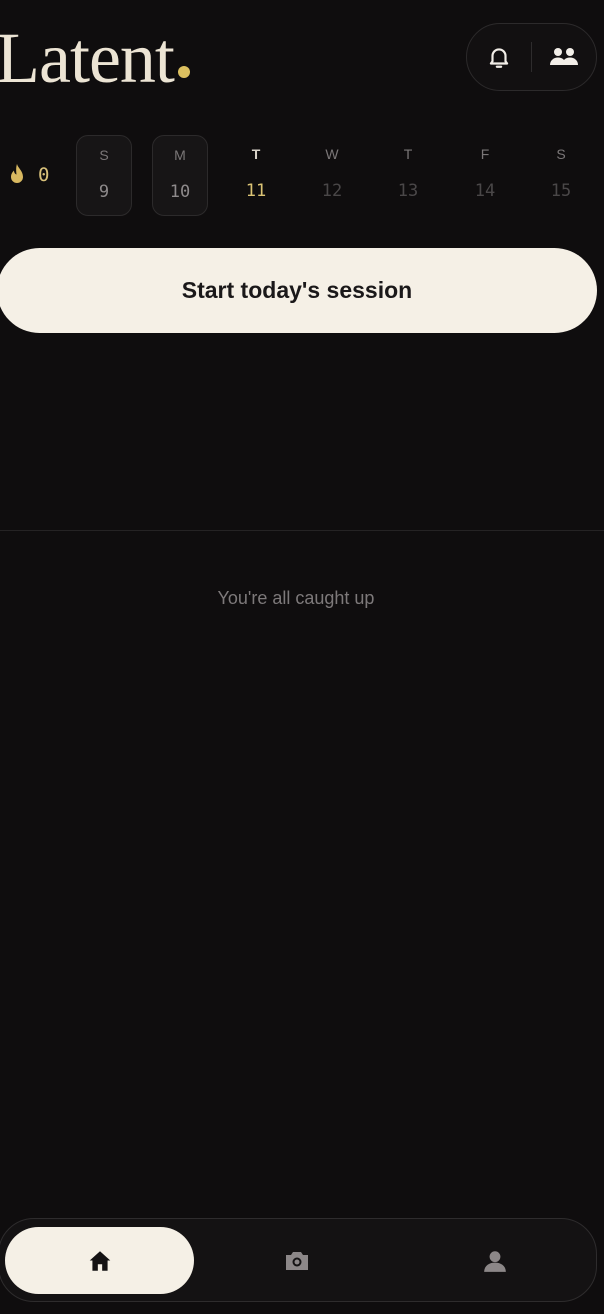 This screenshot has width=604, height=1314. Describe the element at coordinates (183, 72) in the screenshot. I see `logo-dot` at that location.